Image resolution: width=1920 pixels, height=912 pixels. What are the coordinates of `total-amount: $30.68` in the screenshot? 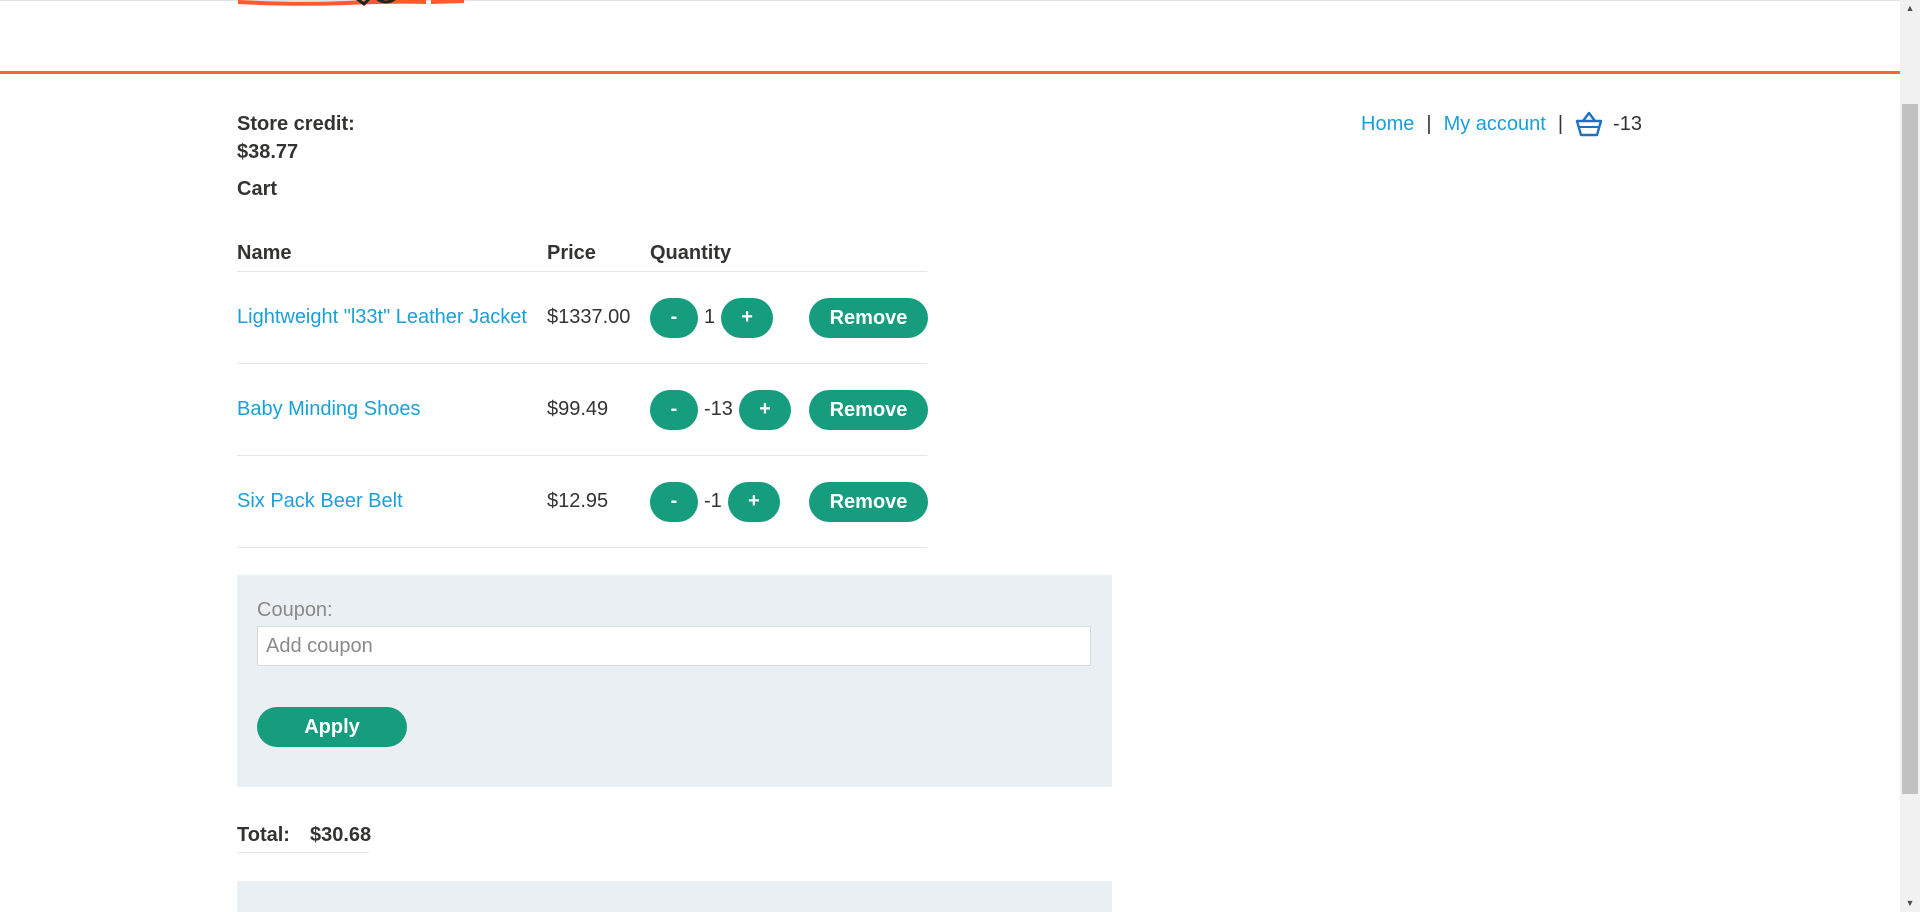 It's located at (340, 834).